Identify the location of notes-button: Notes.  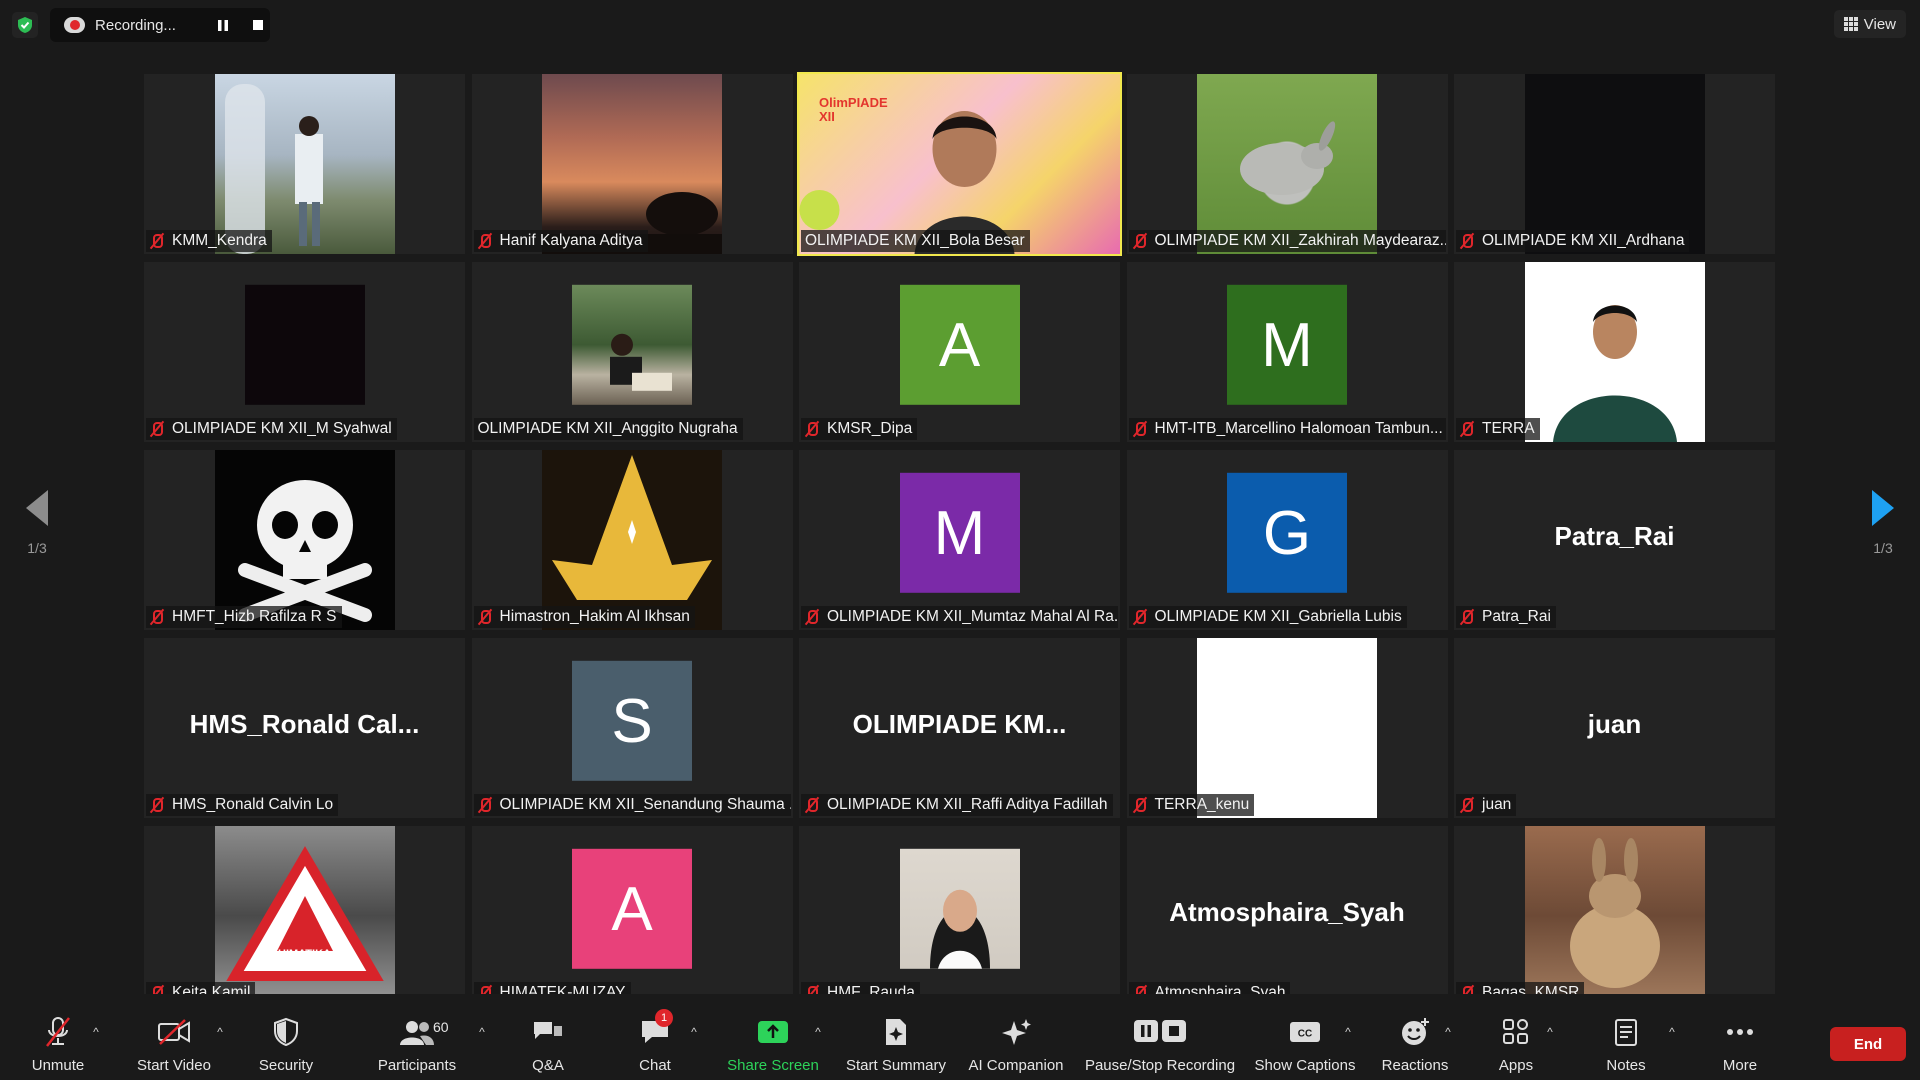
(1626, 1037).